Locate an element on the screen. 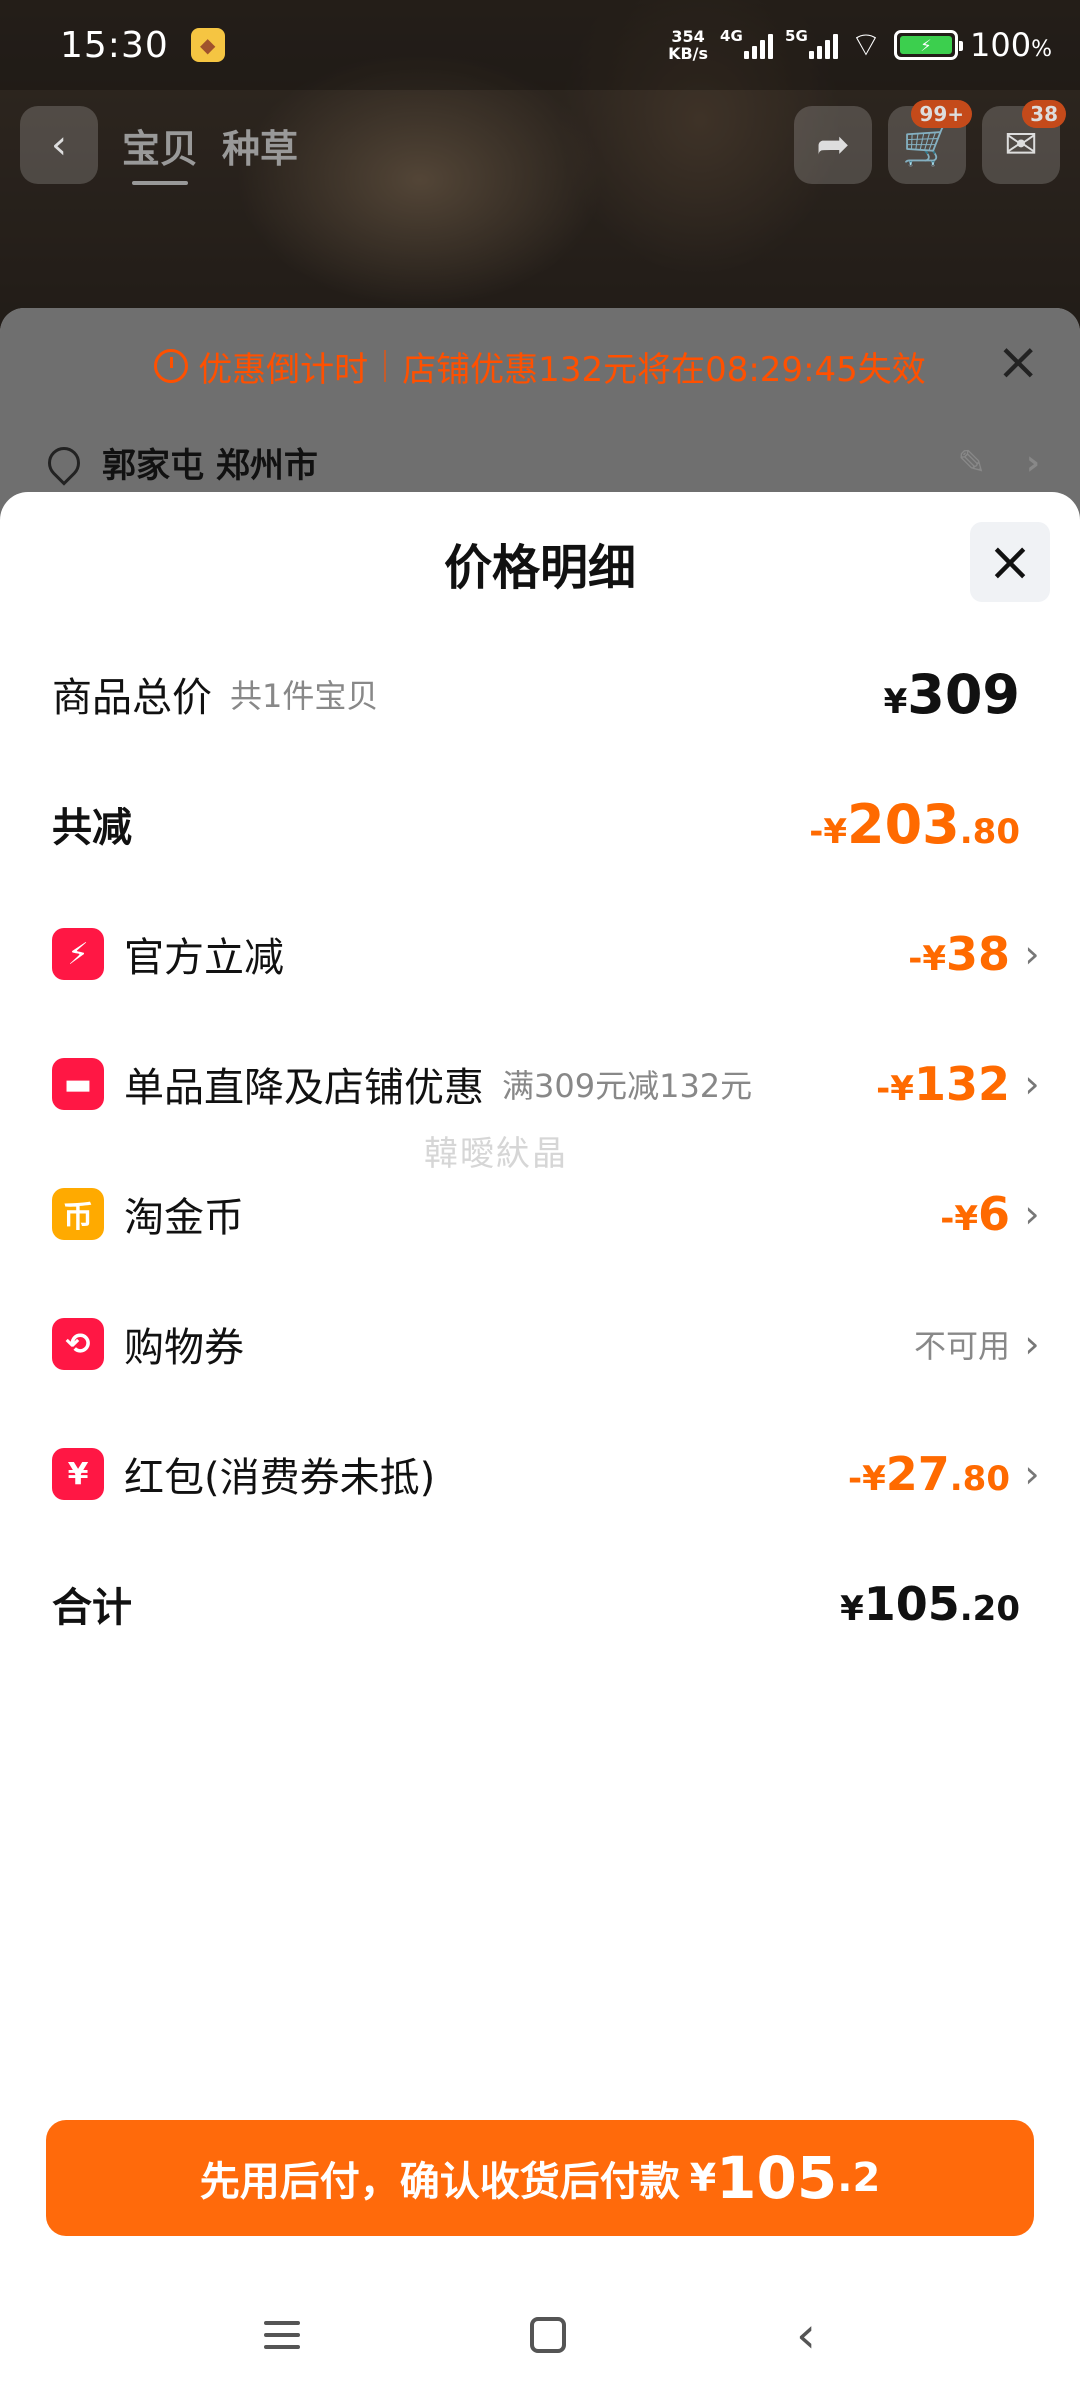 The image size is (1080, 2400). close-sheet-button: × is located at coordinates (1010, 562).